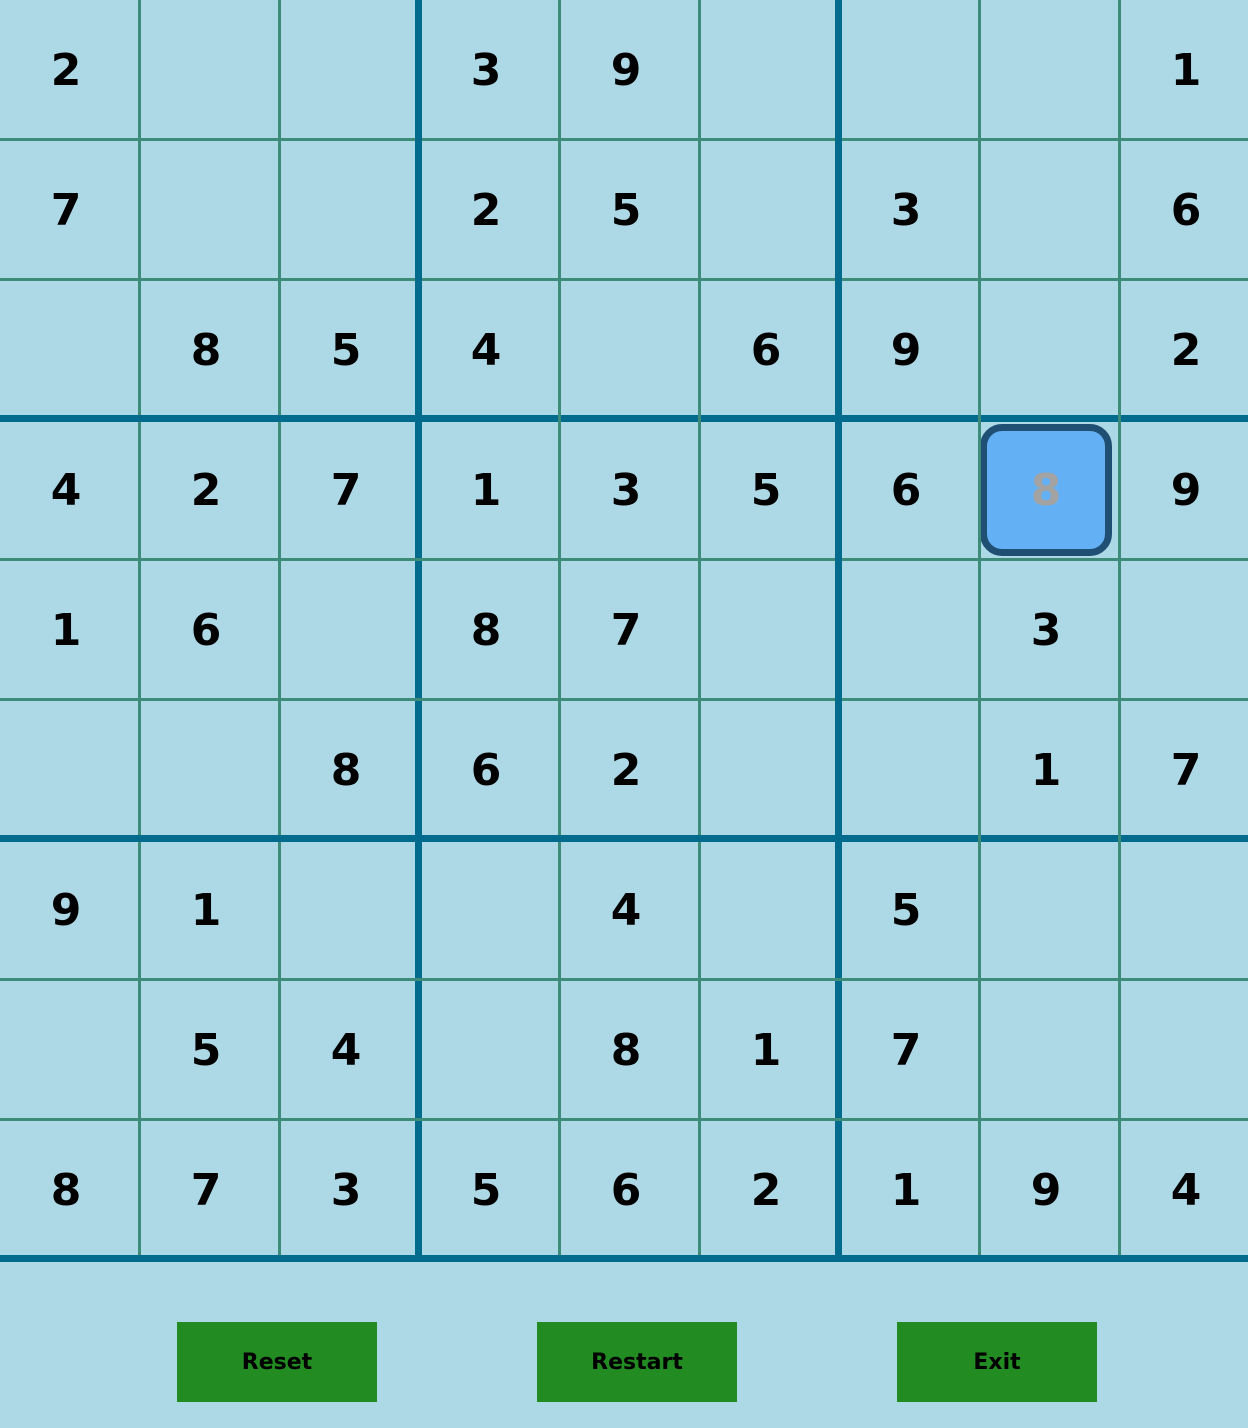 The height and width of the screenshot is (1428, 1248). I want to click on sudoku-cell-r2c4: 2, so click(486, 210).